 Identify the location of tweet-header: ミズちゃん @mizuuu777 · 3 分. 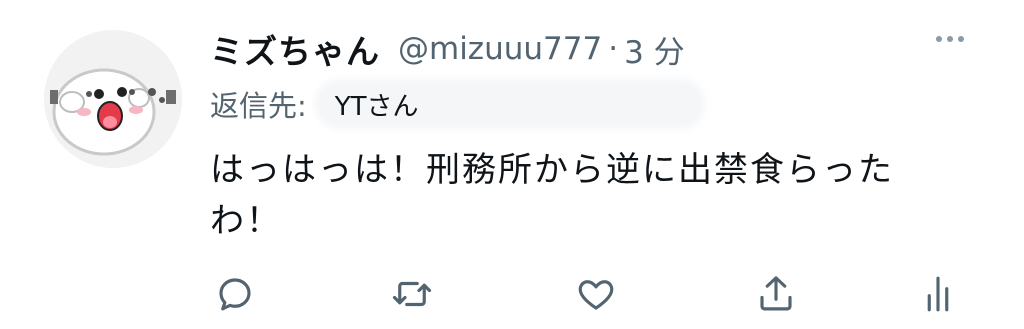
(447, 49).